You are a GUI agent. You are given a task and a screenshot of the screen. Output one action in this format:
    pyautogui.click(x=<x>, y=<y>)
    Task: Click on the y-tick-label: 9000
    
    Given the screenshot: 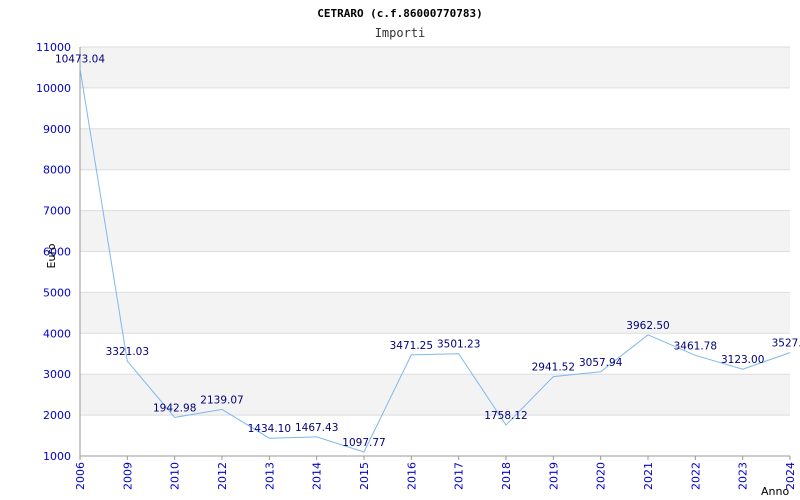 What is the action you would take?
    pyautogui.click(x=57, y=129)
    